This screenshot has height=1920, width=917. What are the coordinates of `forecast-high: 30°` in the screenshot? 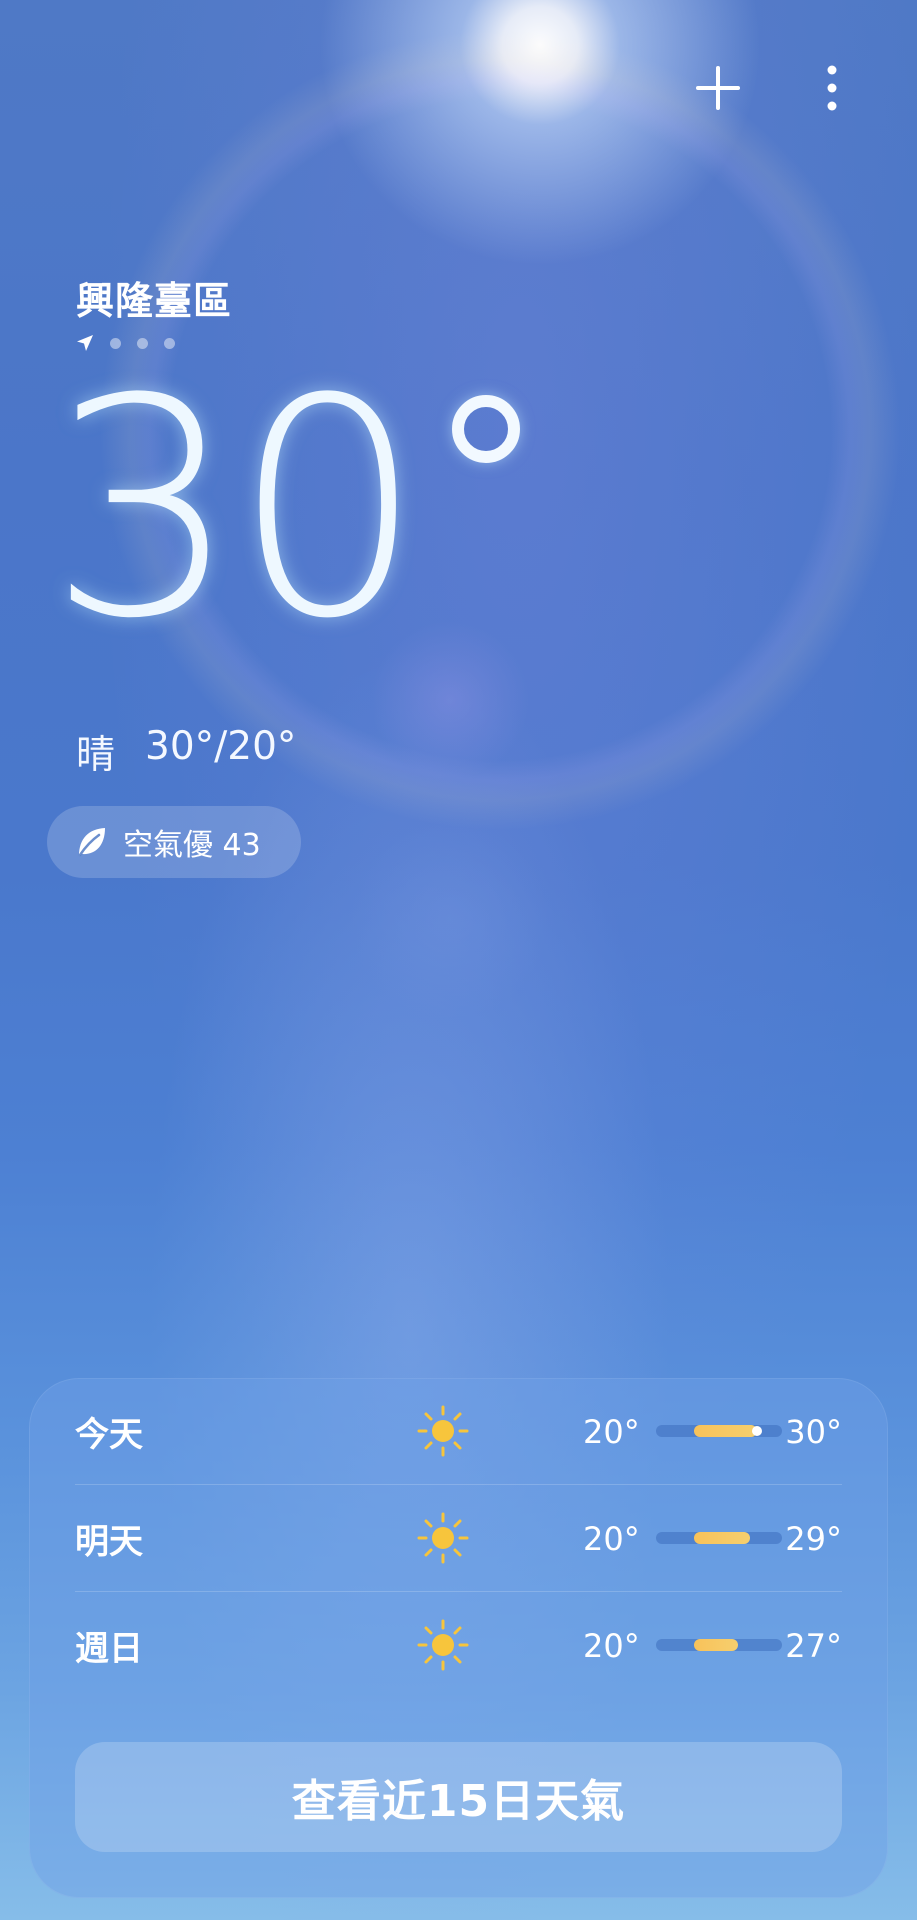 It's located at (813, 1431).